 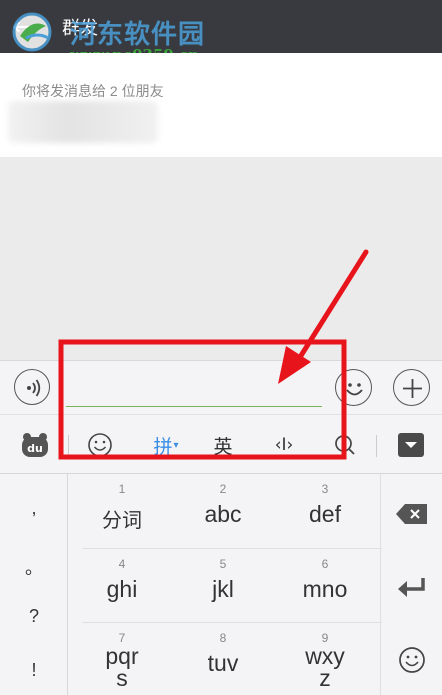 What do you see at coordinates (122, 521) in the screenshot?
I see `key-label: 分词` at bounding box center [122, 521].